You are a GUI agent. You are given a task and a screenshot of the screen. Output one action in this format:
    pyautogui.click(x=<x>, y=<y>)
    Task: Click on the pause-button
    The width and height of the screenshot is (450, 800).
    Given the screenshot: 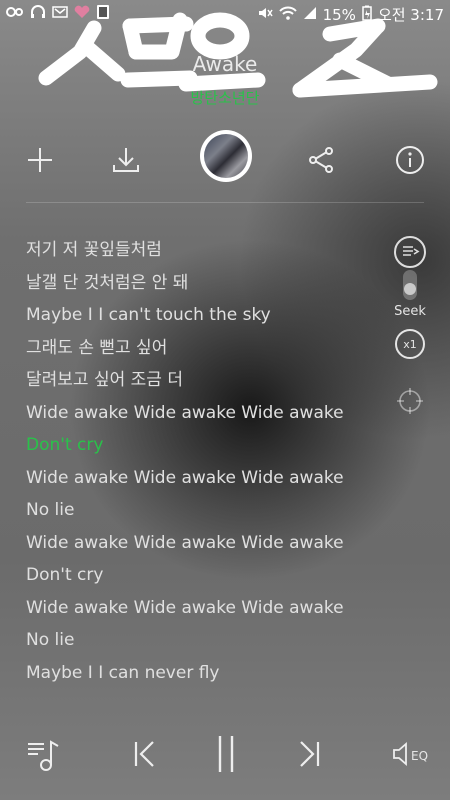 What is the action you would take?
    pyautogui.click(x=226, y=756)
    